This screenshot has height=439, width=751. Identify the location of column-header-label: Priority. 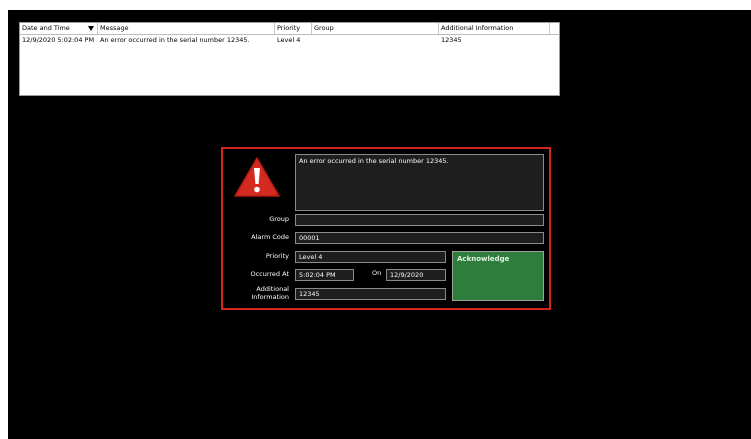
(289, 28).